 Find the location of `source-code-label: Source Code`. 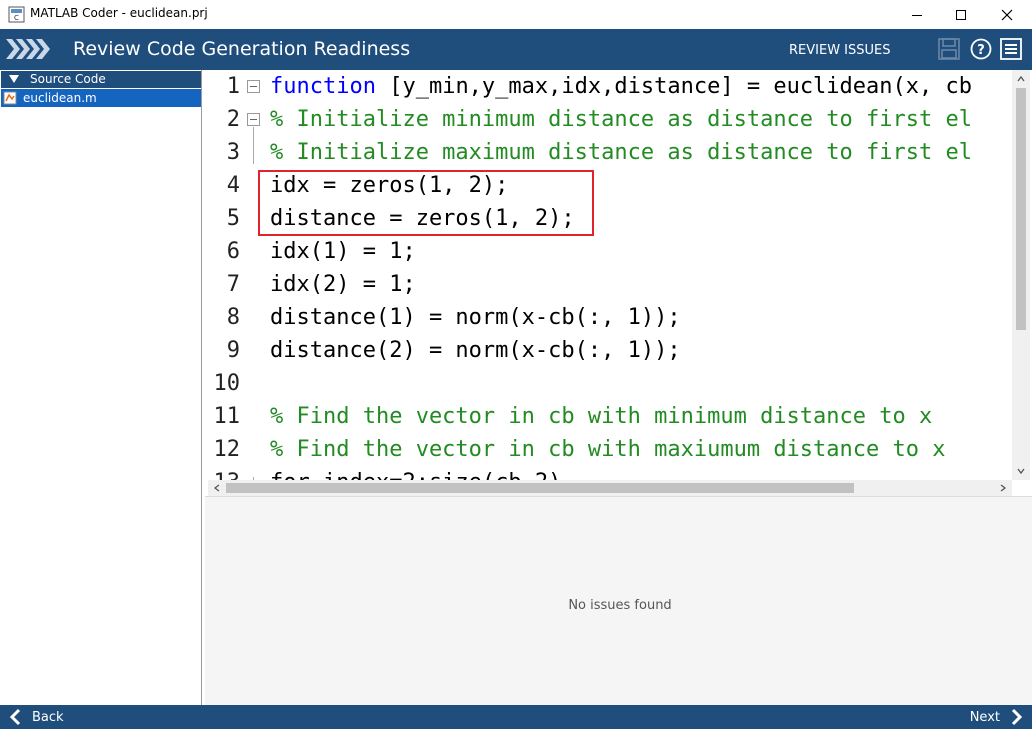

source-code-label: Source Code is located at coordinates (68, 79).